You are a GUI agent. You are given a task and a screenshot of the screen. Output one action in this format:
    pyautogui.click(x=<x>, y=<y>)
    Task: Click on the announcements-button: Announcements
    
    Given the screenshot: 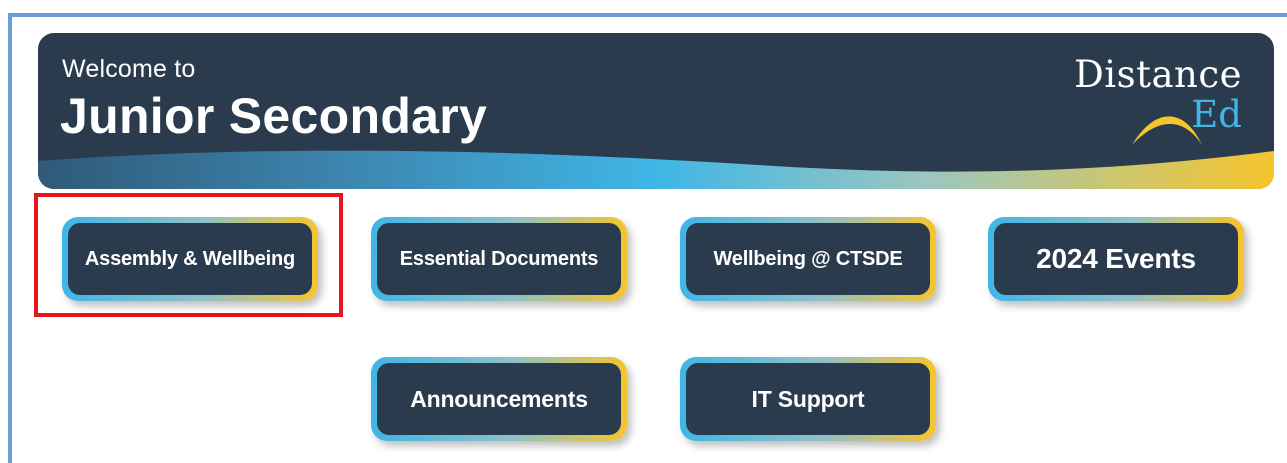 What is the action you would take?
    pyautogui.click(x=499, y=399)
    